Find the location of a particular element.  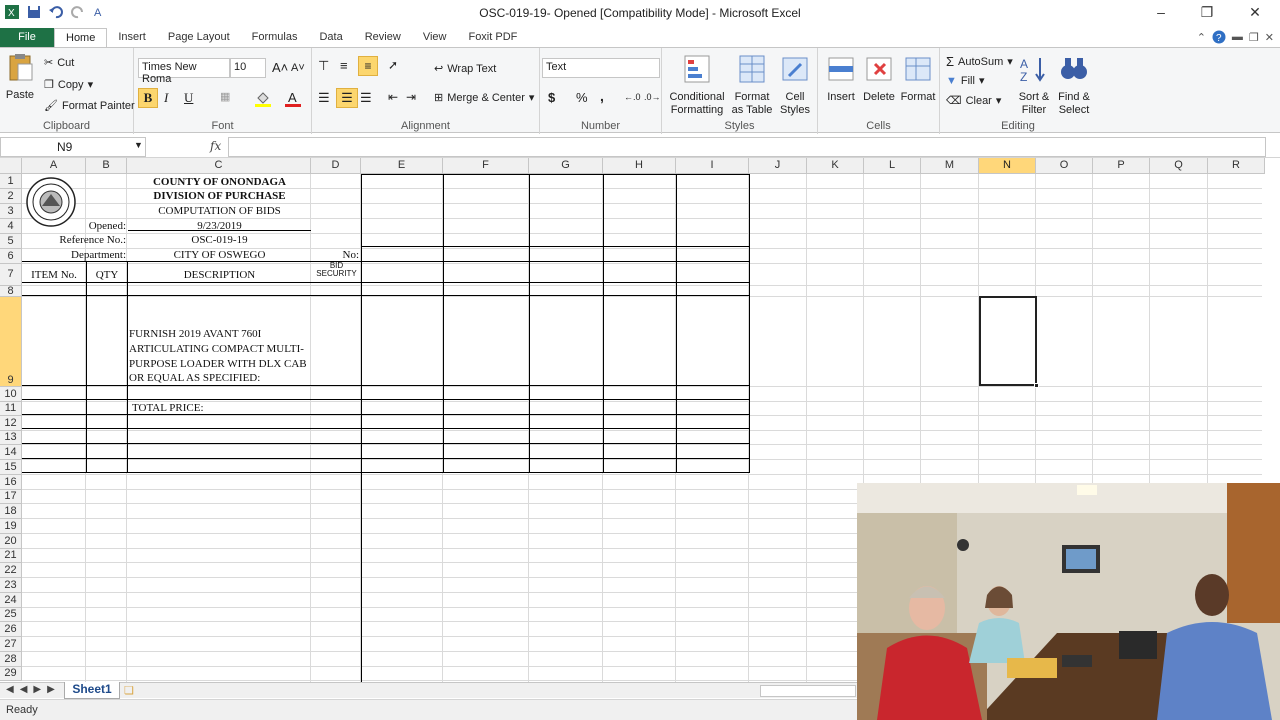

column-header-g: G is located at coordinates (566, 166).